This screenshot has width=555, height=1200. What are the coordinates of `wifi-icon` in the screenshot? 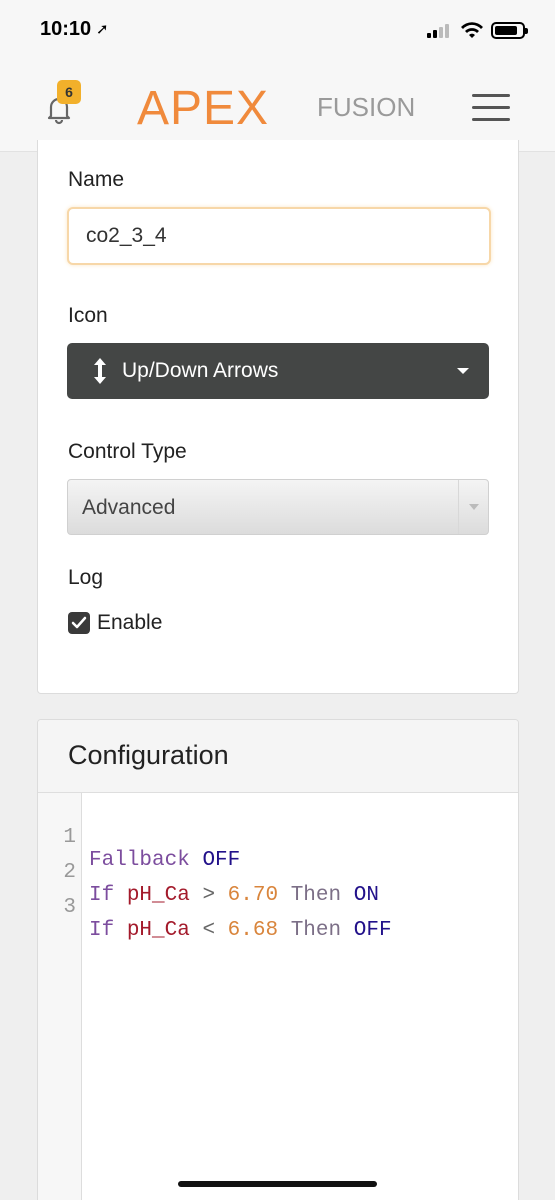 It's located at (472, 30).